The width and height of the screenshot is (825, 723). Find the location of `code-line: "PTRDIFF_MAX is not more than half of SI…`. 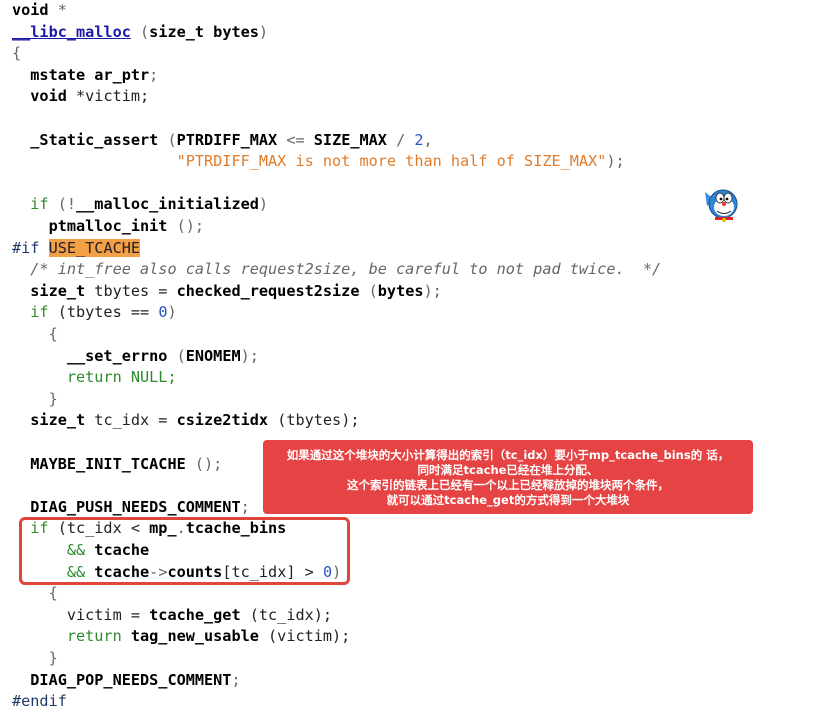

code-line: "PTRDIFF_MAX is not more than half of SI… is located at coordinates (318, 162).